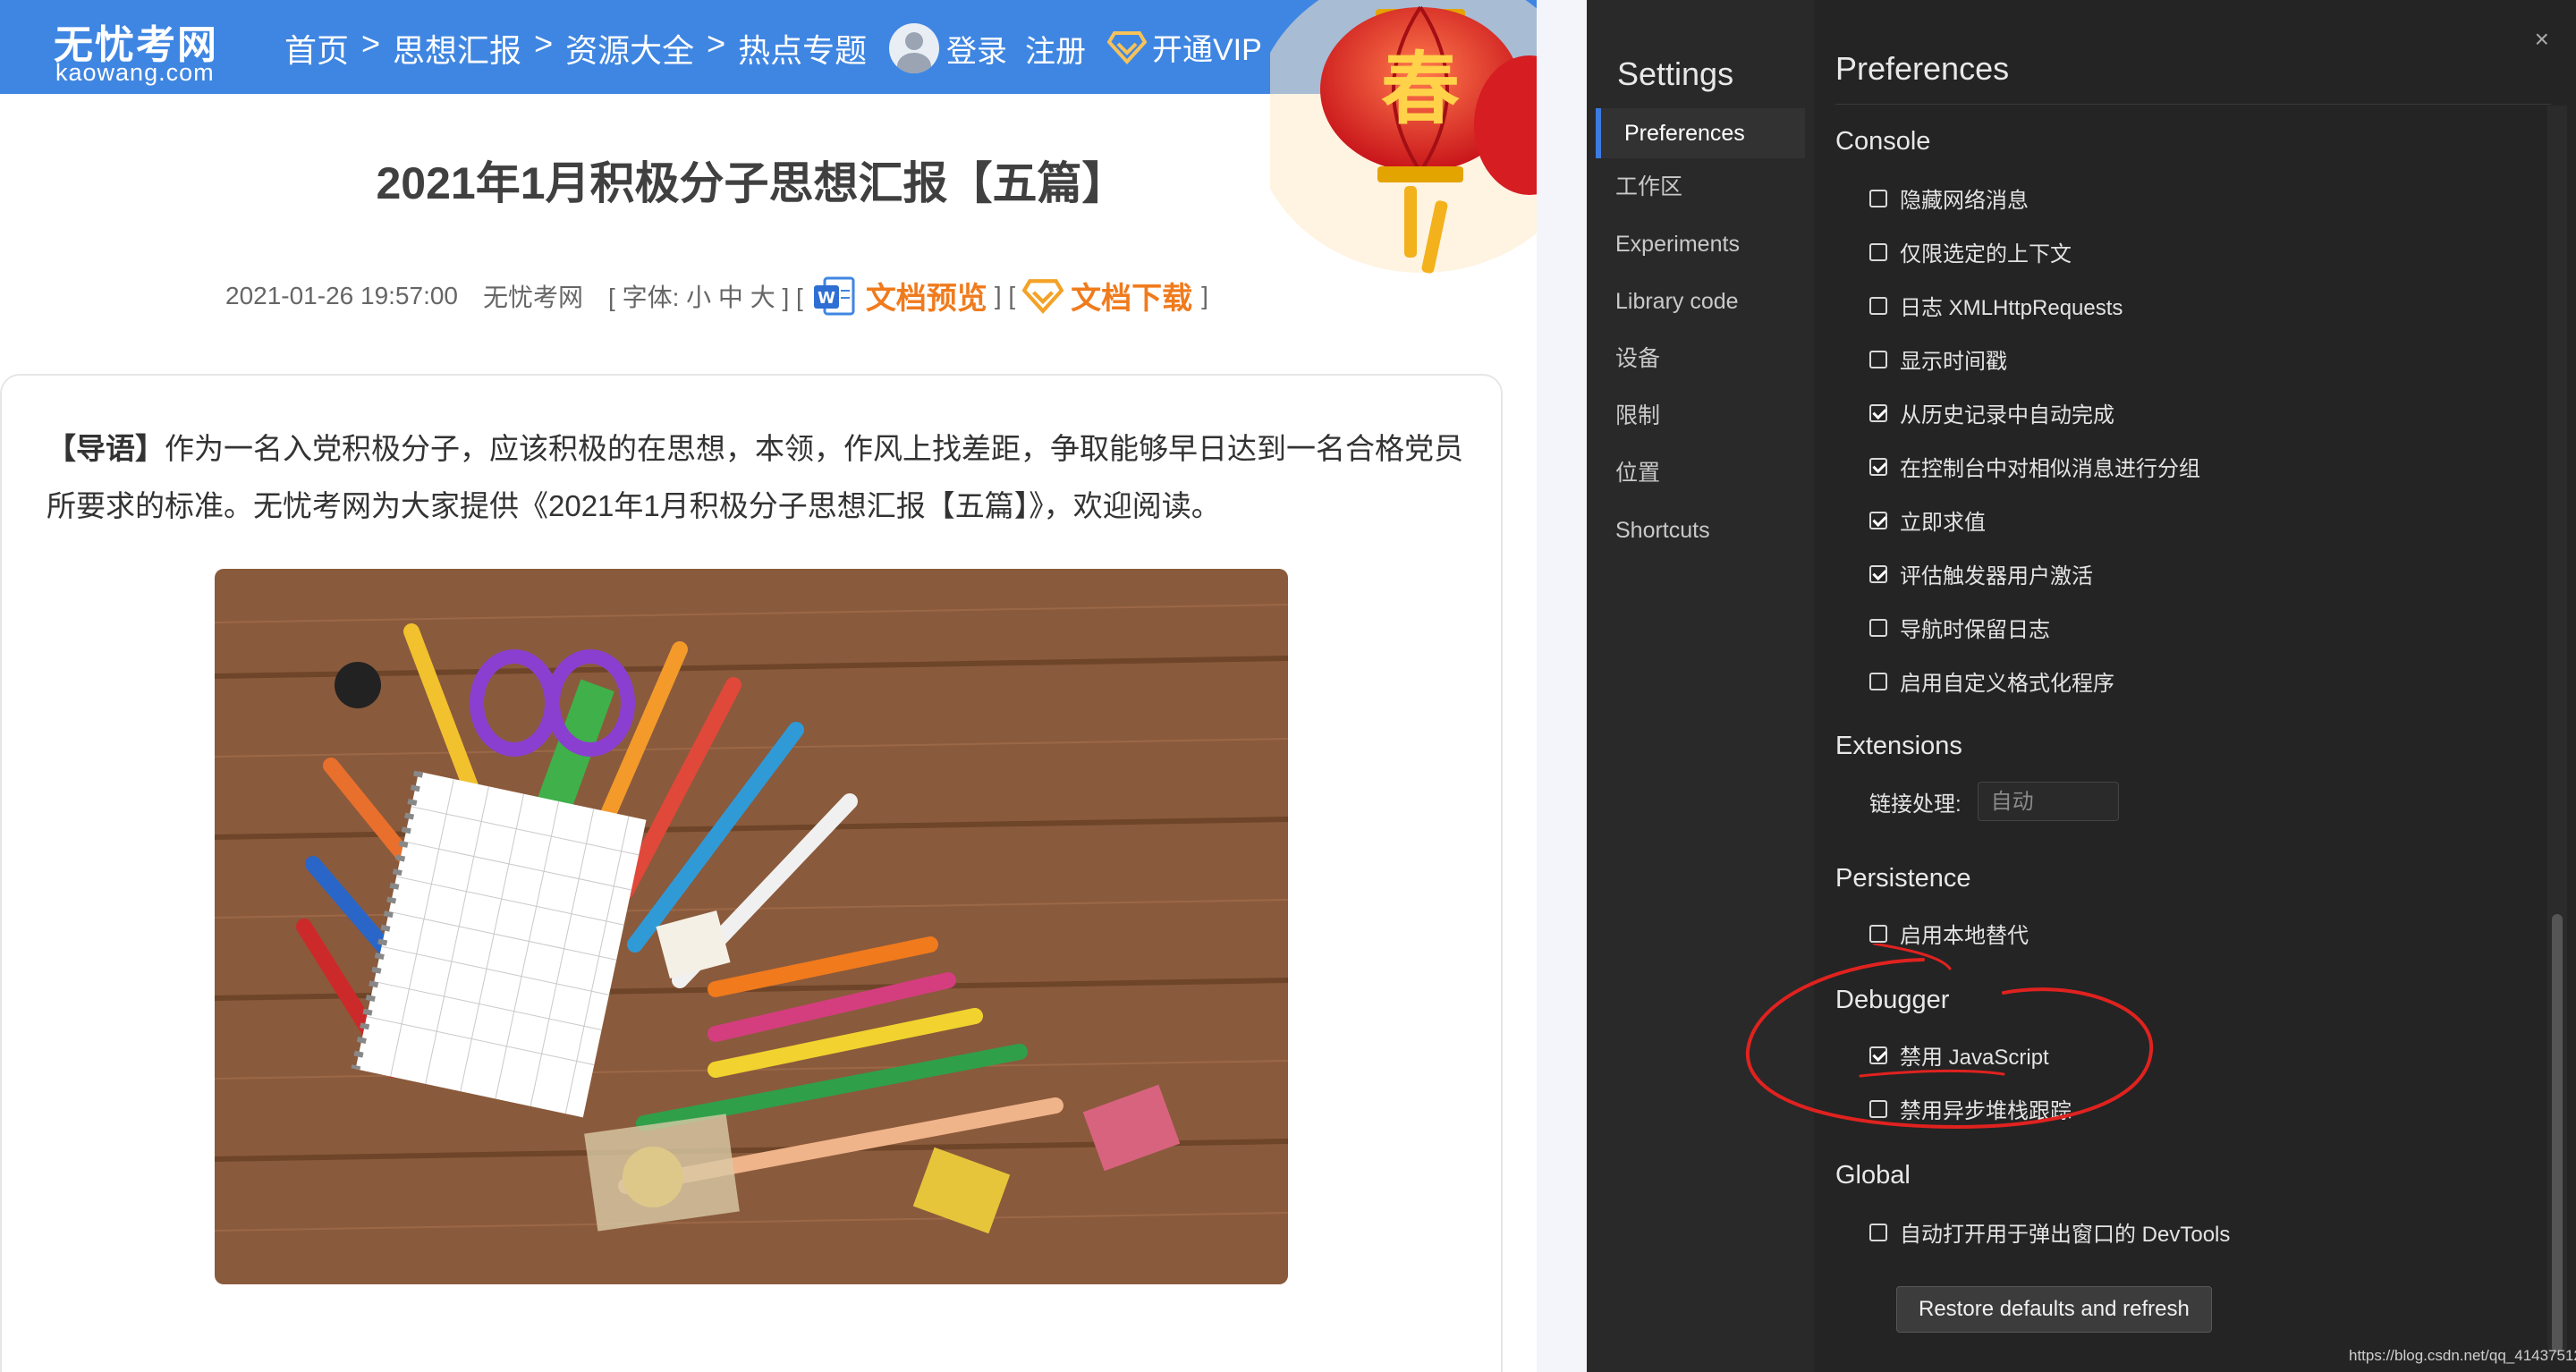  Describe the element at coordinates (1131, 296) in the screenshot. I see `document-download-link: 文档下载` at that location.